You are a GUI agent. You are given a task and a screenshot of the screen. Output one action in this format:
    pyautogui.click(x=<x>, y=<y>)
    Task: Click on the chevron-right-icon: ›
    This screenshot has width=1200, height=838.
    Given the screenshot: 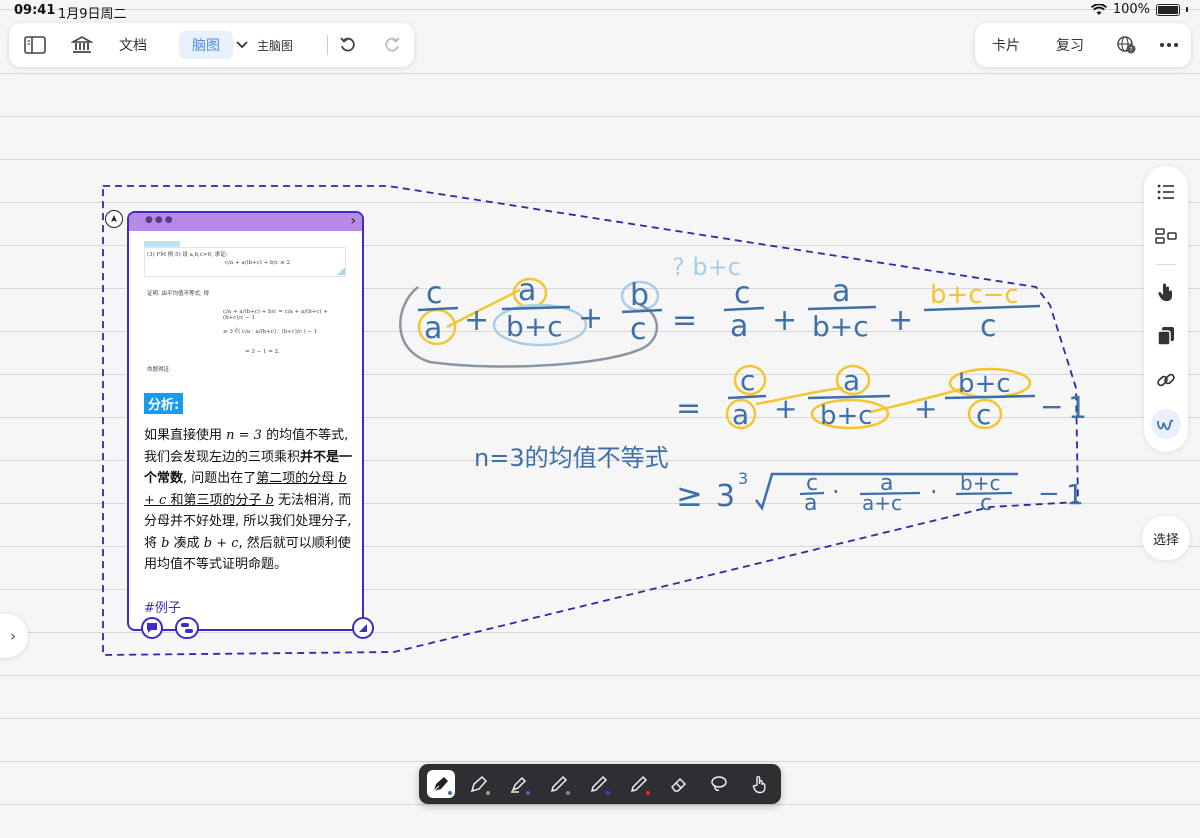 What is the action you would take?
    pyautogui.click(x=13, y=636)
    